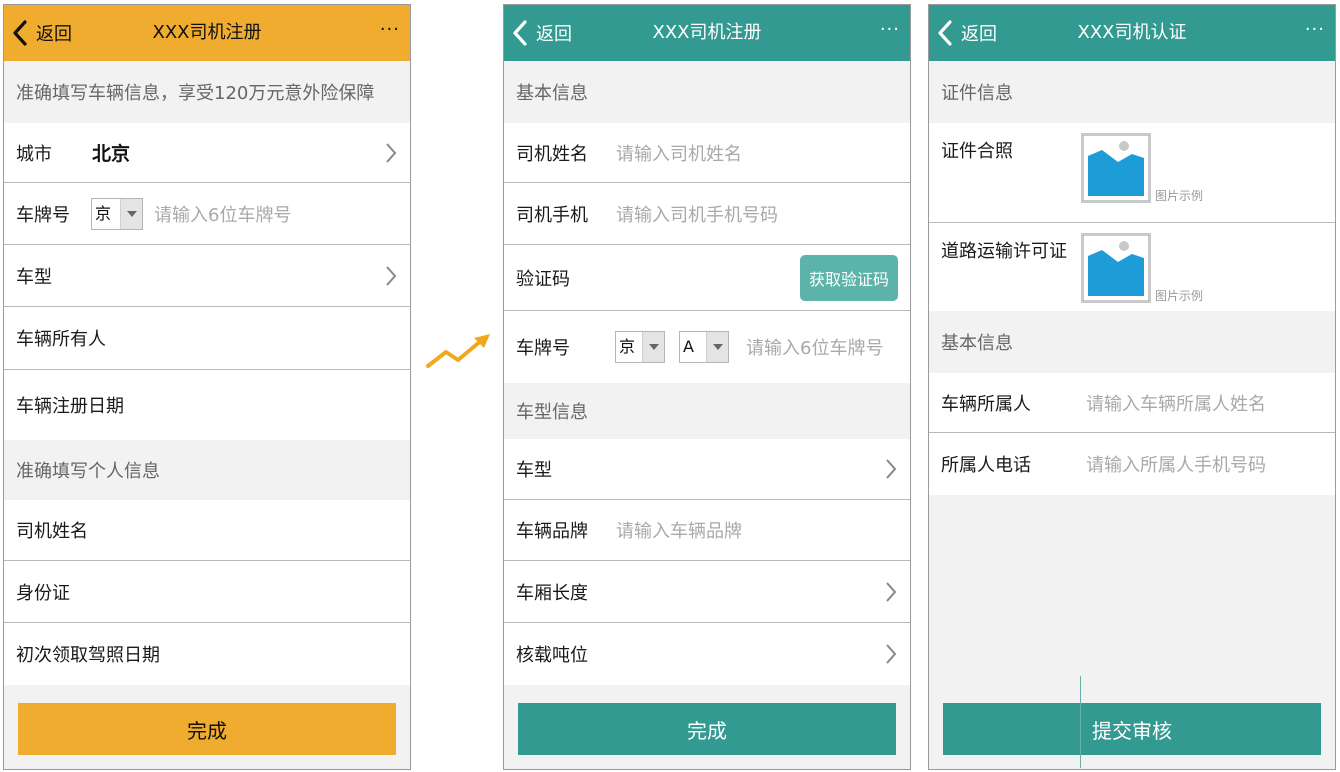 The height and width of the screenshot is (772, 1340). I want to click on label-model: 车型, so click(534, 470).